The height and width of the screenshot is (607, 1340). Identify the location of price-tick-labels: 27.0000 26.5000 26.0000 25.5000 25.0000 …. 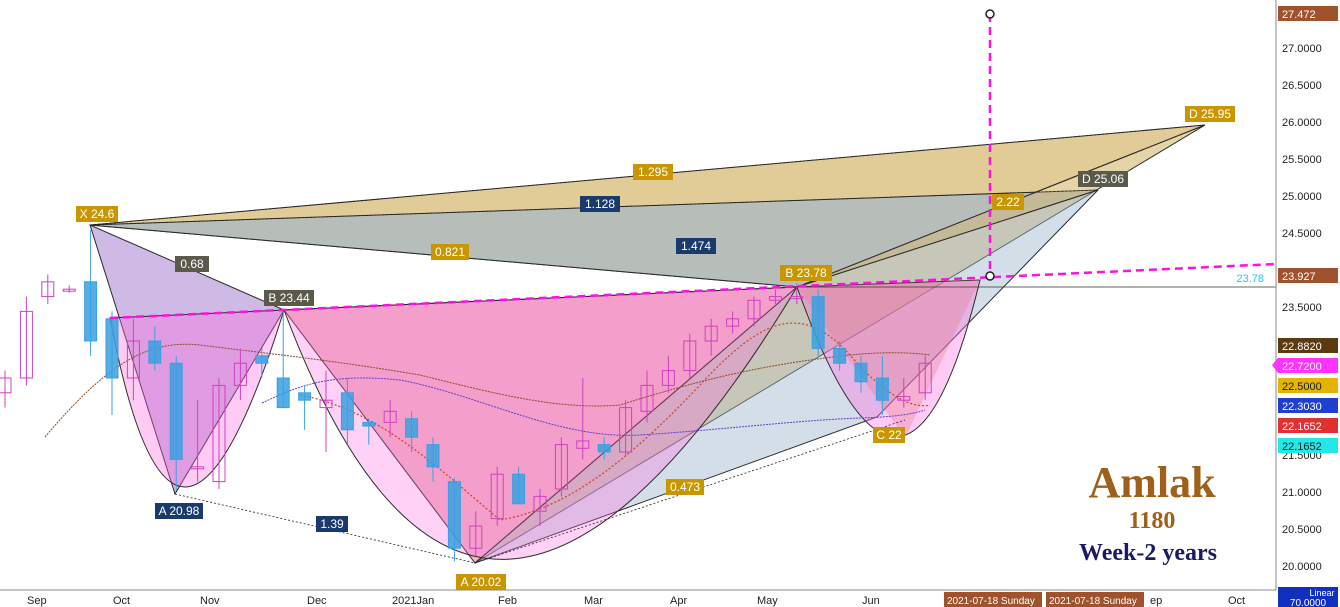
(1302, 308).